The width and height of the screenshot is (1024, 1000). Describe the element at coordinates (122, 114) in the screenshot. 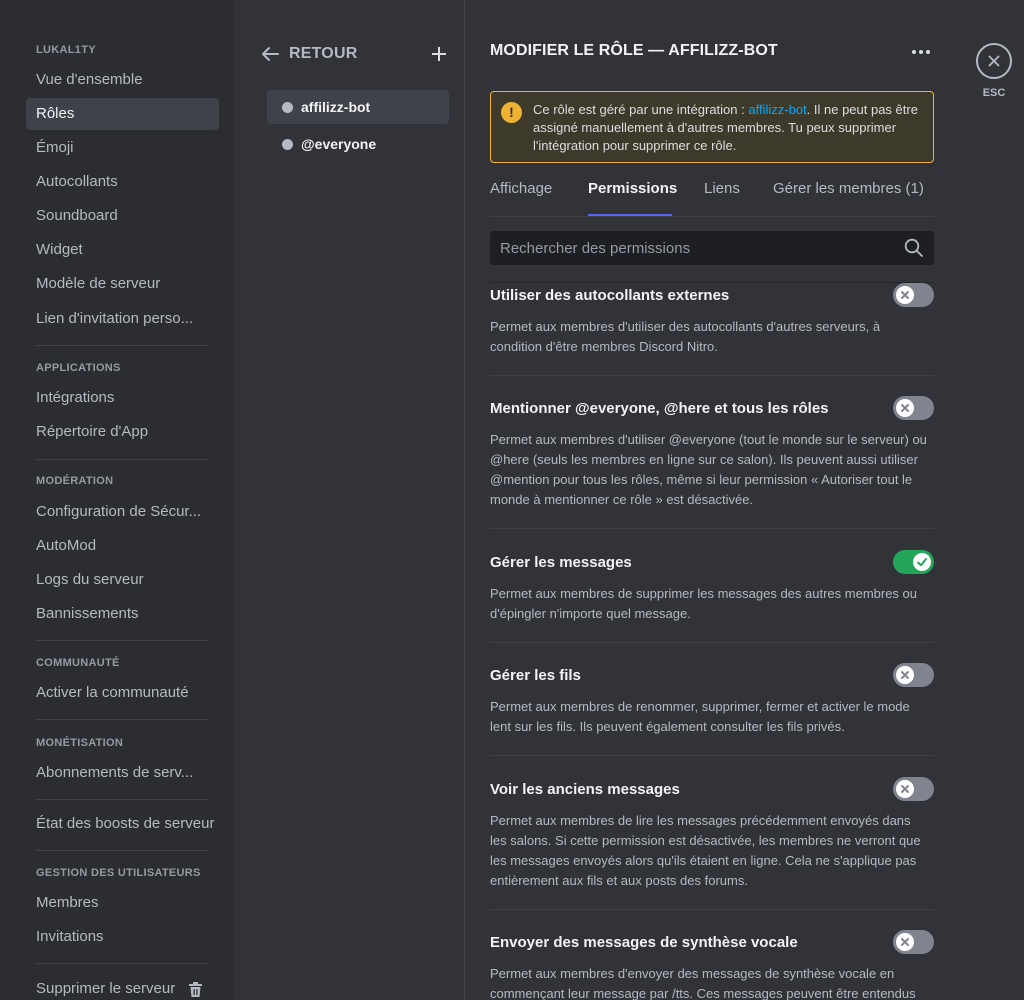

I see `sidebar-item-roles: Rôles` at that location.